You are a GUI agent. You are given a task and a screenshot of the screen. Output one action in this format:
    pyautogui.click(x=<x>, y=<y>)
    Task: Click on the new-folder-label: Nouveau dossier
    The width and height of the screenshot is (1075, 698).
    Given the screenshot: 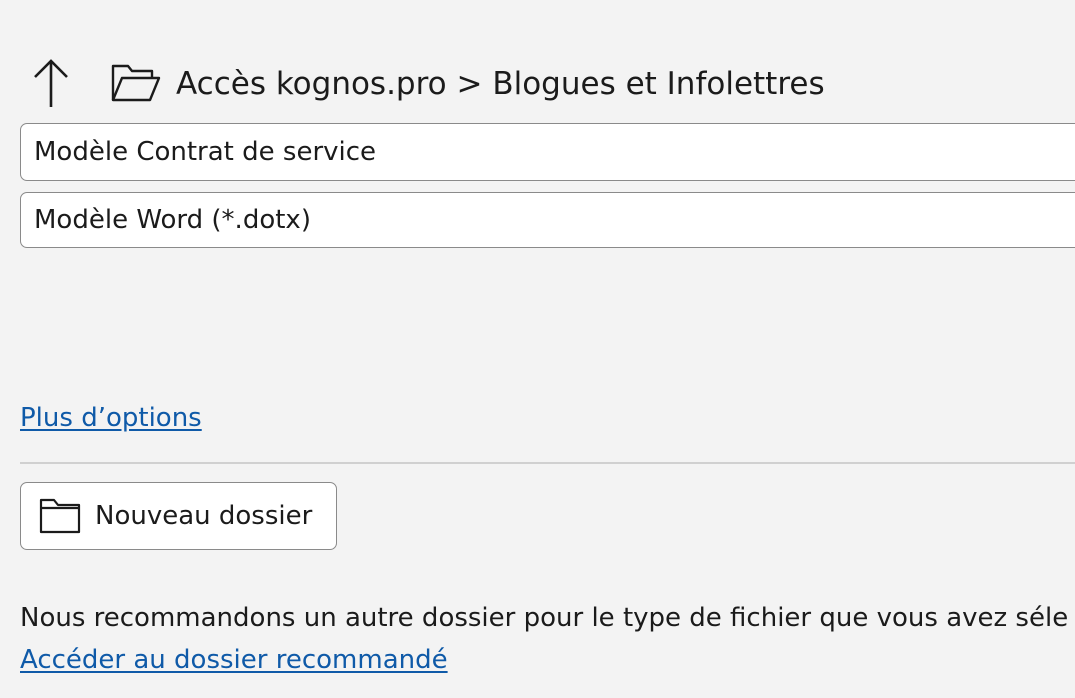 What is the action you would take?
    pyautogui.click(x=204, y=516)
    